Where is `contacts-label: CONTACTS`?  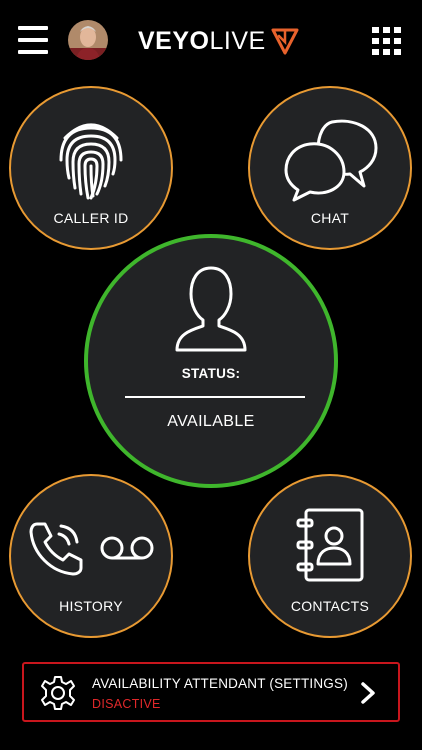 contacts-label: CONTACTS is located at coordinates (330, 606).